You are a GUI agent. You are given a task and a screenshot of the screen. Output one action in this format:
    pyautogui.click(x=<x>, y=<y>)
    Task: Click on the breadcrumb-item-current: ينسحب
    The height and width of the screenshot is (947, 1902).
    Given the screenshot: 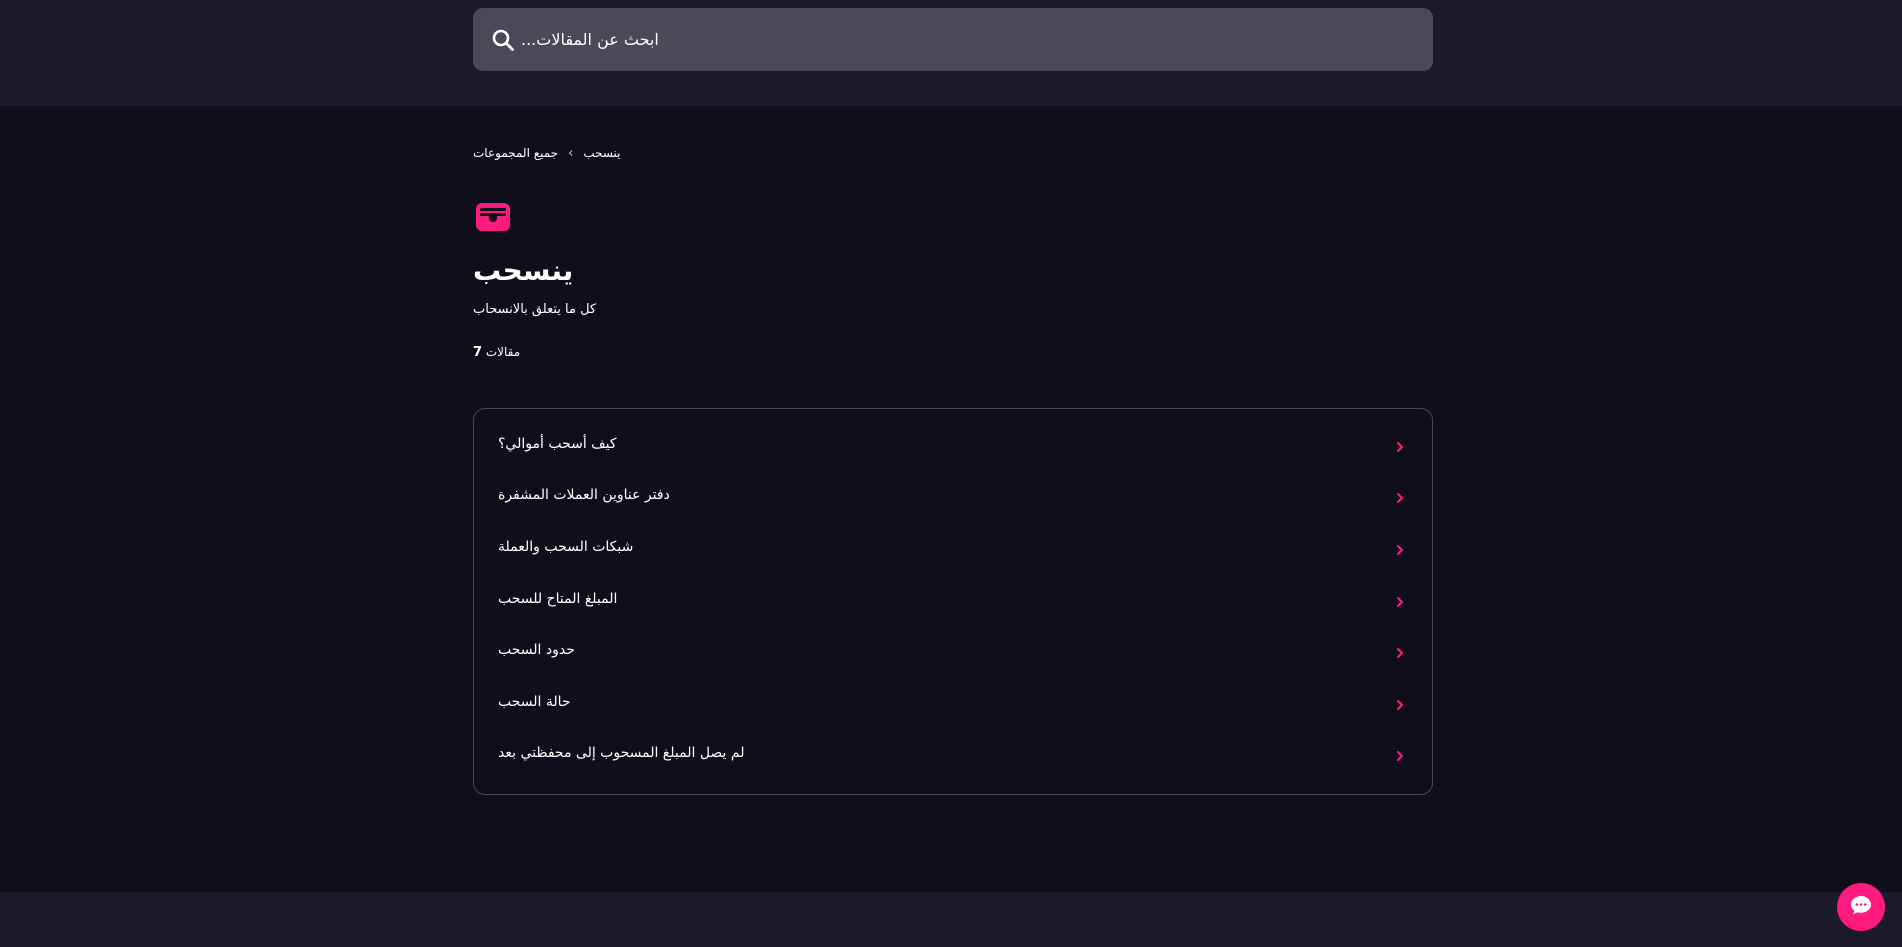 What is the action you would take?
    pyautogui.click(x=602, y=153)
    